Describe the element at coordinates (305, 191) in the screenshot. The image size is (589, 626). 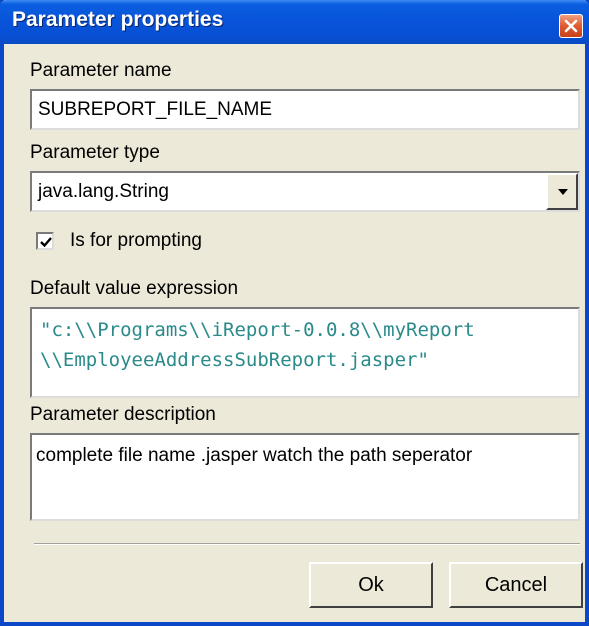
I see `parameter-type-select: java.lang.String` at that location.